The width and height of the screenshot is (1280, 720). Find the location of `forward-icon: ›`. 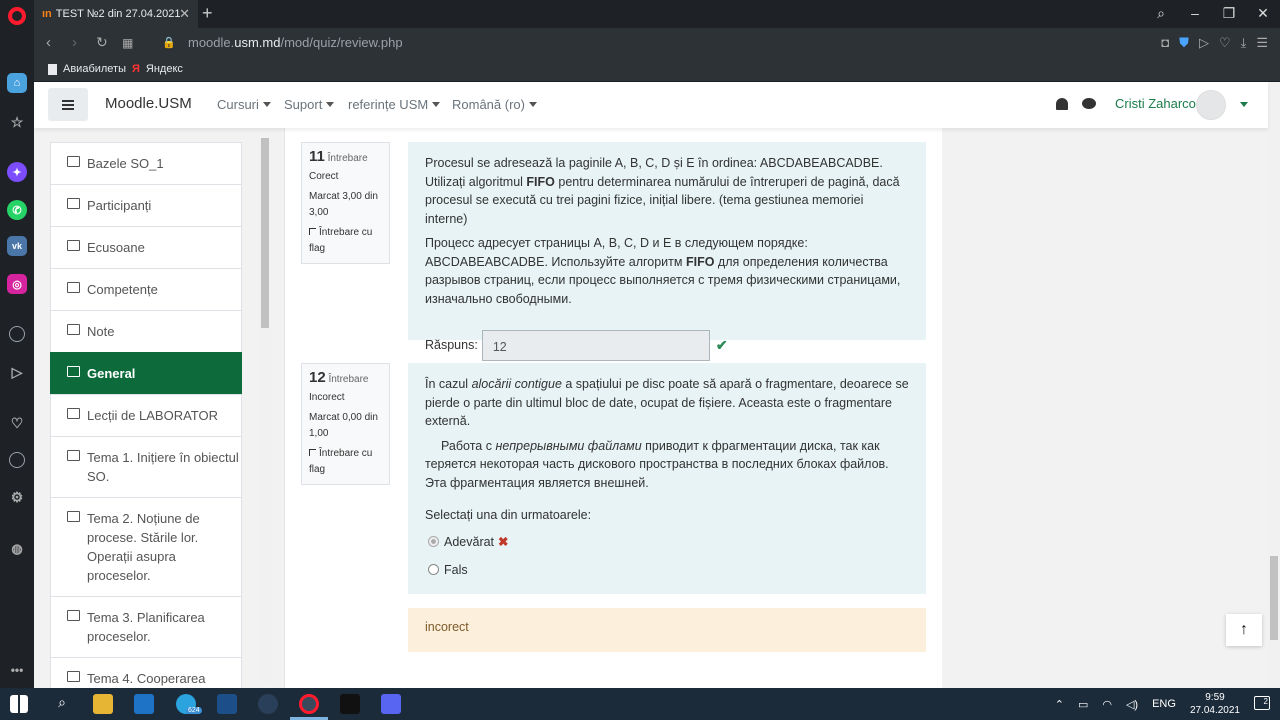

forward-icon: › is located at coordinates (74, 42).